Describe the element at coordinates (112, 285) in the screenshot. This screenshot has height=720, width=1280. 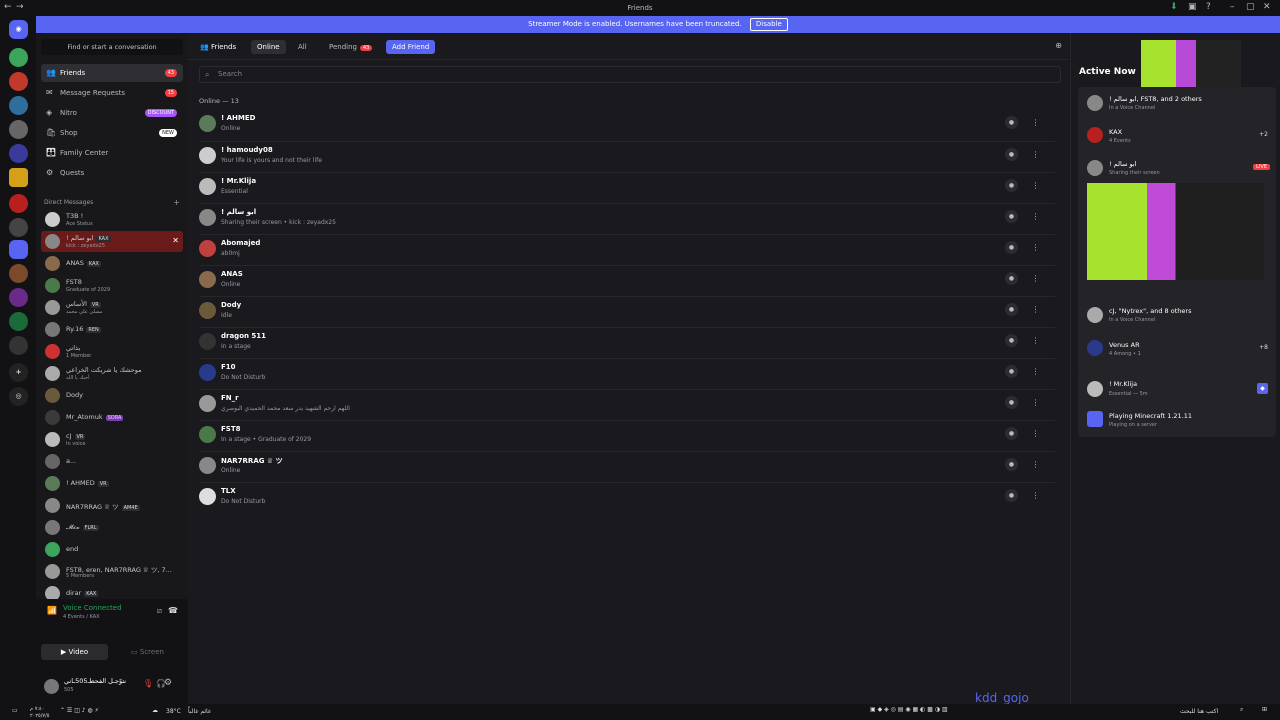
I see `dm-item: FST8 Graduate of 2029` at that location.